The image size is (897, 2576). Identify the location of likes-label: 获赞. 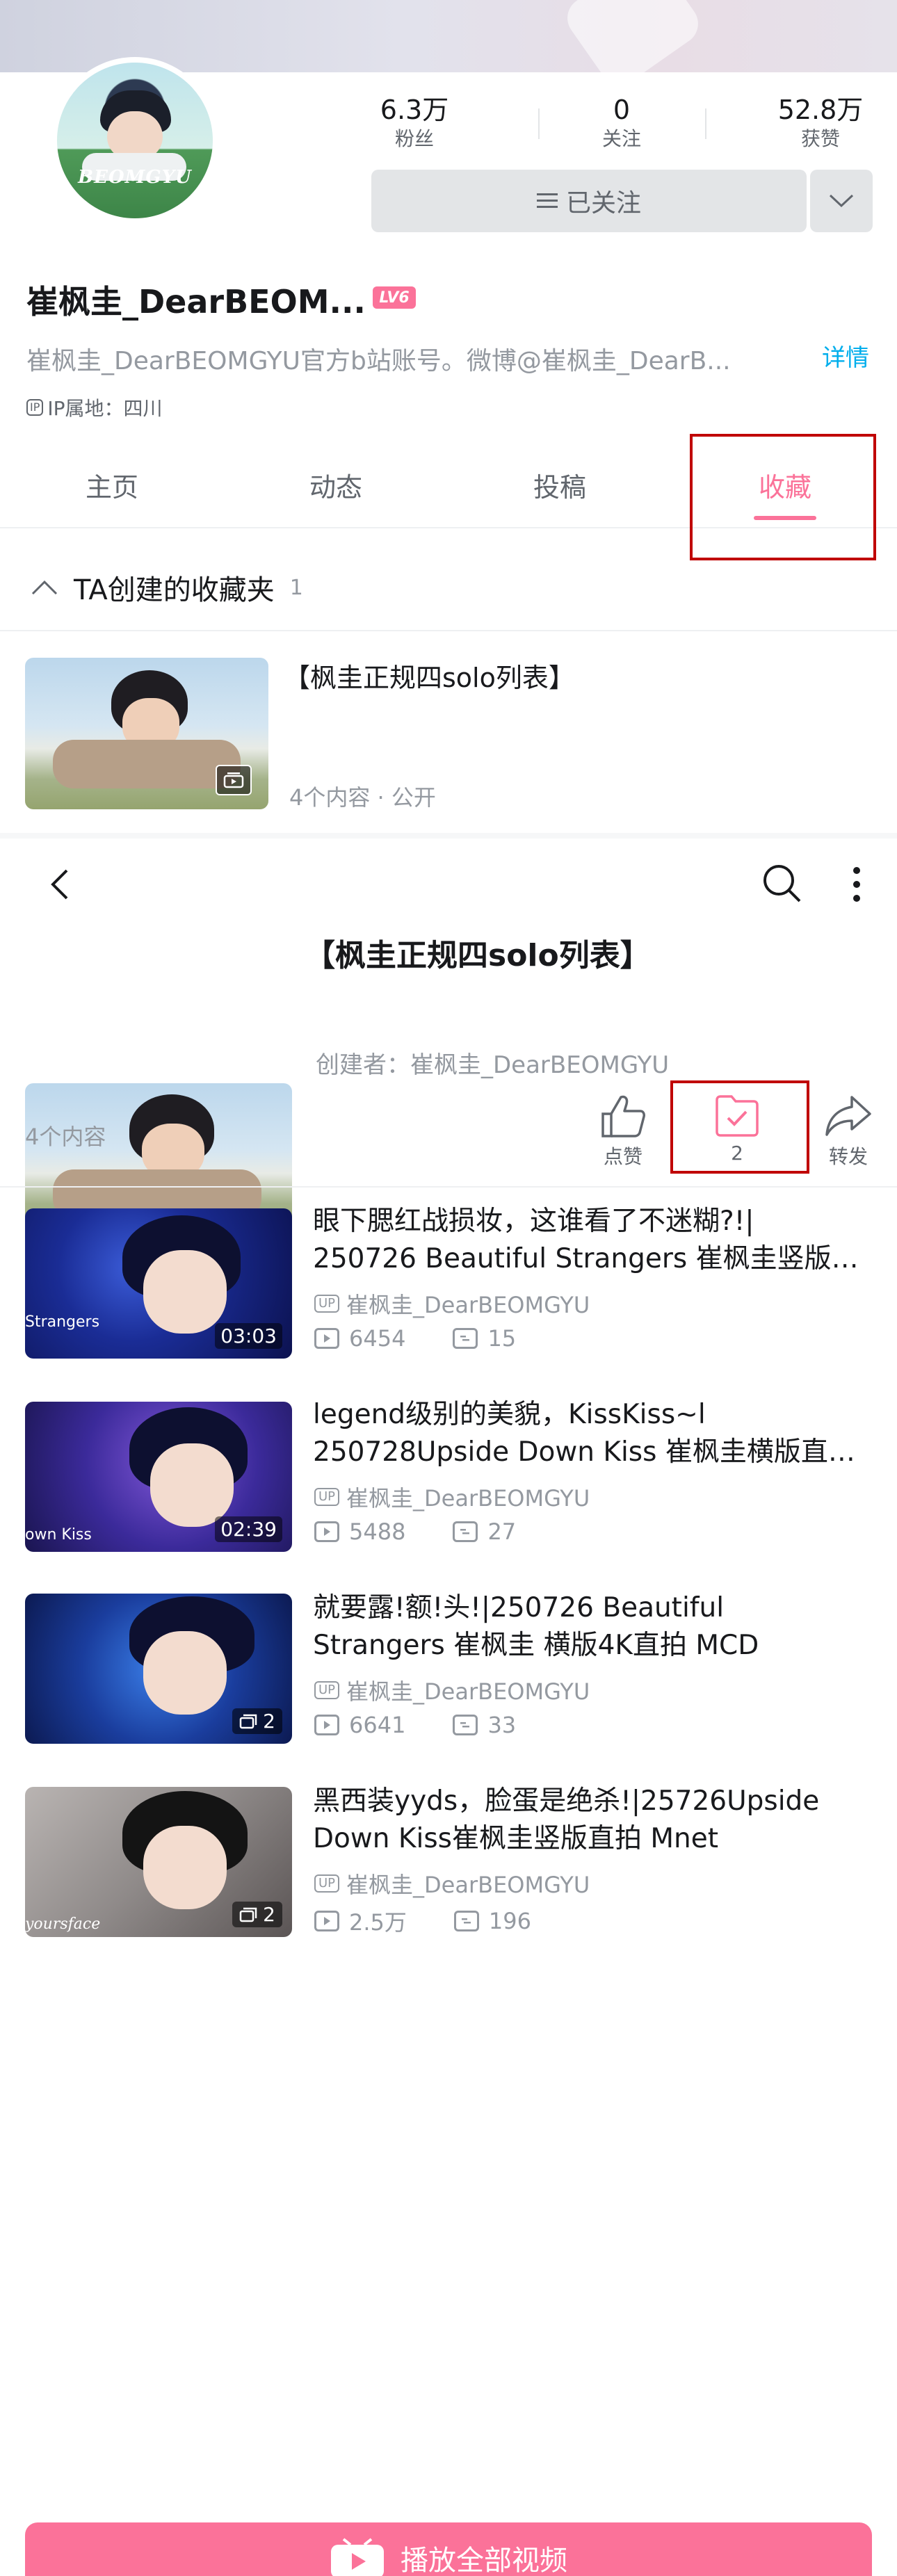
(820, 138).